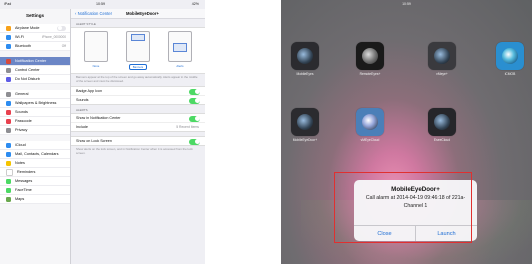 The image size is (532, 264). What do you see at coordinates (35, 121) in the screenshot?
I see `sidebar-item-passcode: Passcode` at bounding box center [35, 121].